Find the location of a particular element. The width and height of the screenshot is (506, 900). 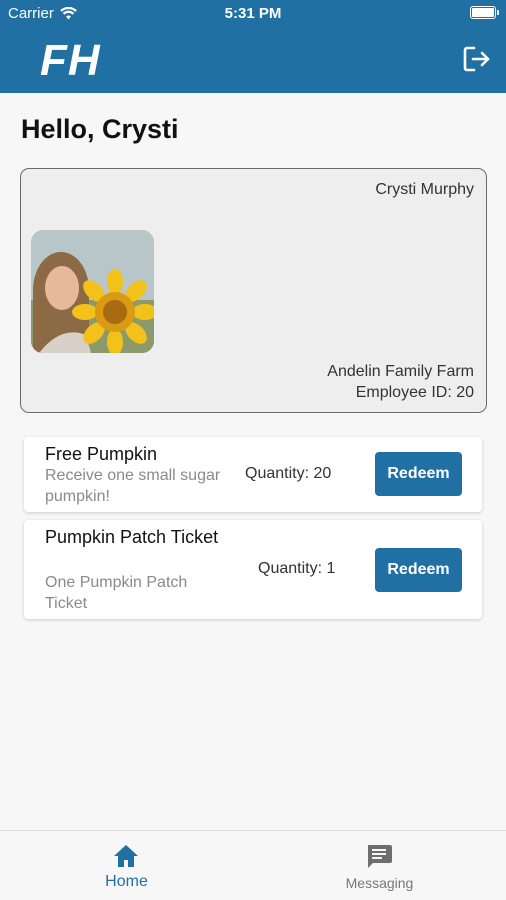

status-time: 5:31 PM is located at coordinates (253, 13).